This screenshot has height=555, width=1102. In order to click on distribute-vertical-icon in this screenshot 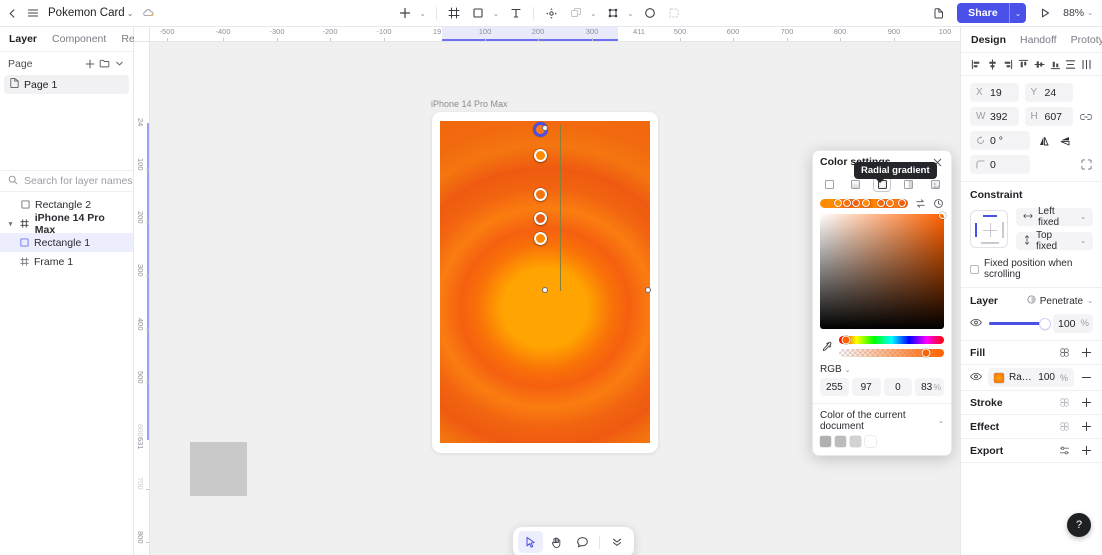, I will do `click(1070, 64)`.